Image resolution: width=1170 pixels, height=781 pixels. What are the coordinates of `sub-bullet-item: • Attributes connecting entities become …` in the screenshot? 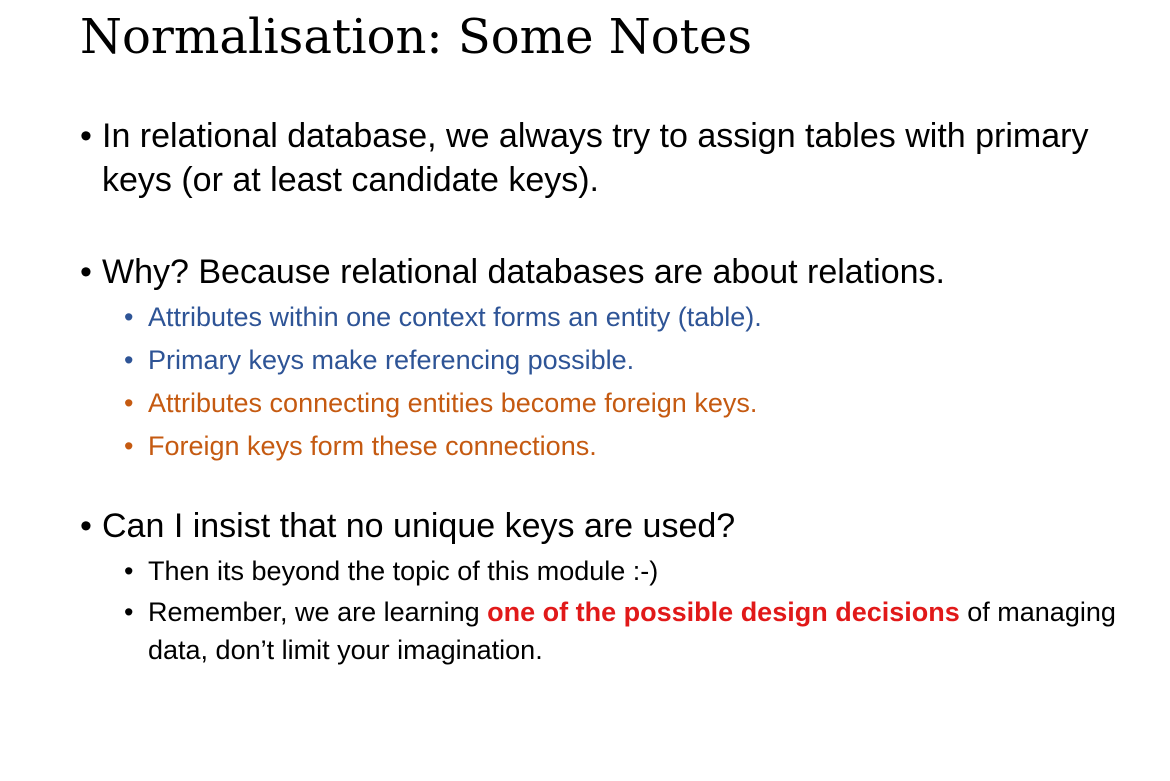 It's located at (600, 403).